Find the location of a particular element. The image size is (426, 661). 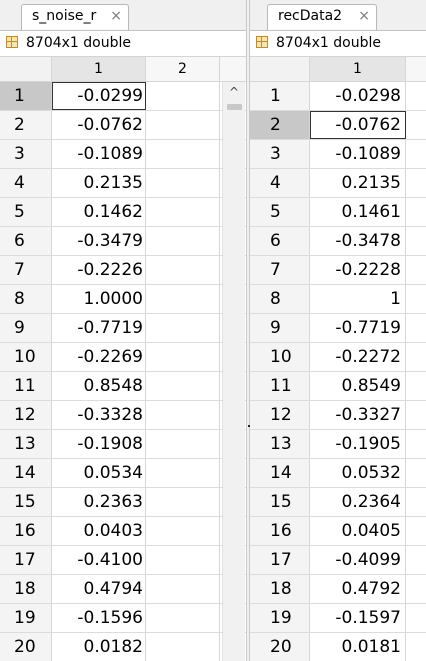

column-header-1: 1 is located at coordinates (358, 69).